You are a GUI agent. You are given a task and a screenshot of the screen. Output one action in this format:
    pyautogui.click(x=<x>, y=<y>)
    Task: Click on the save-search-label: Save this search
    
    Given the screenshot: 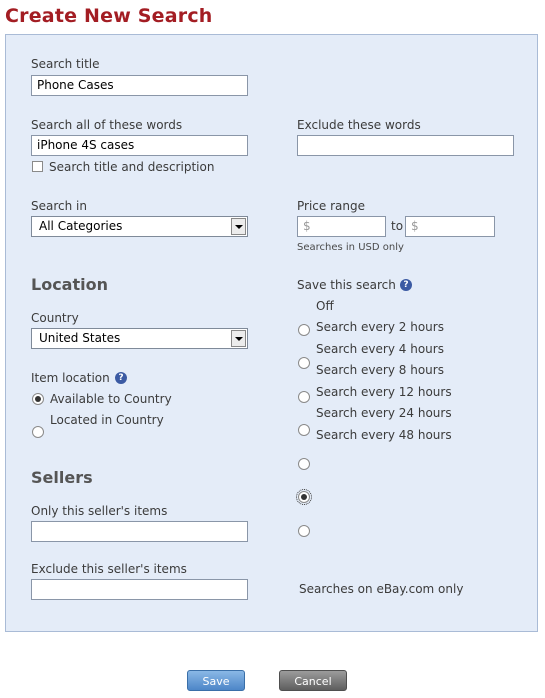 What is the action you would take?
    pyautogui.click(x=346, y=285)
    